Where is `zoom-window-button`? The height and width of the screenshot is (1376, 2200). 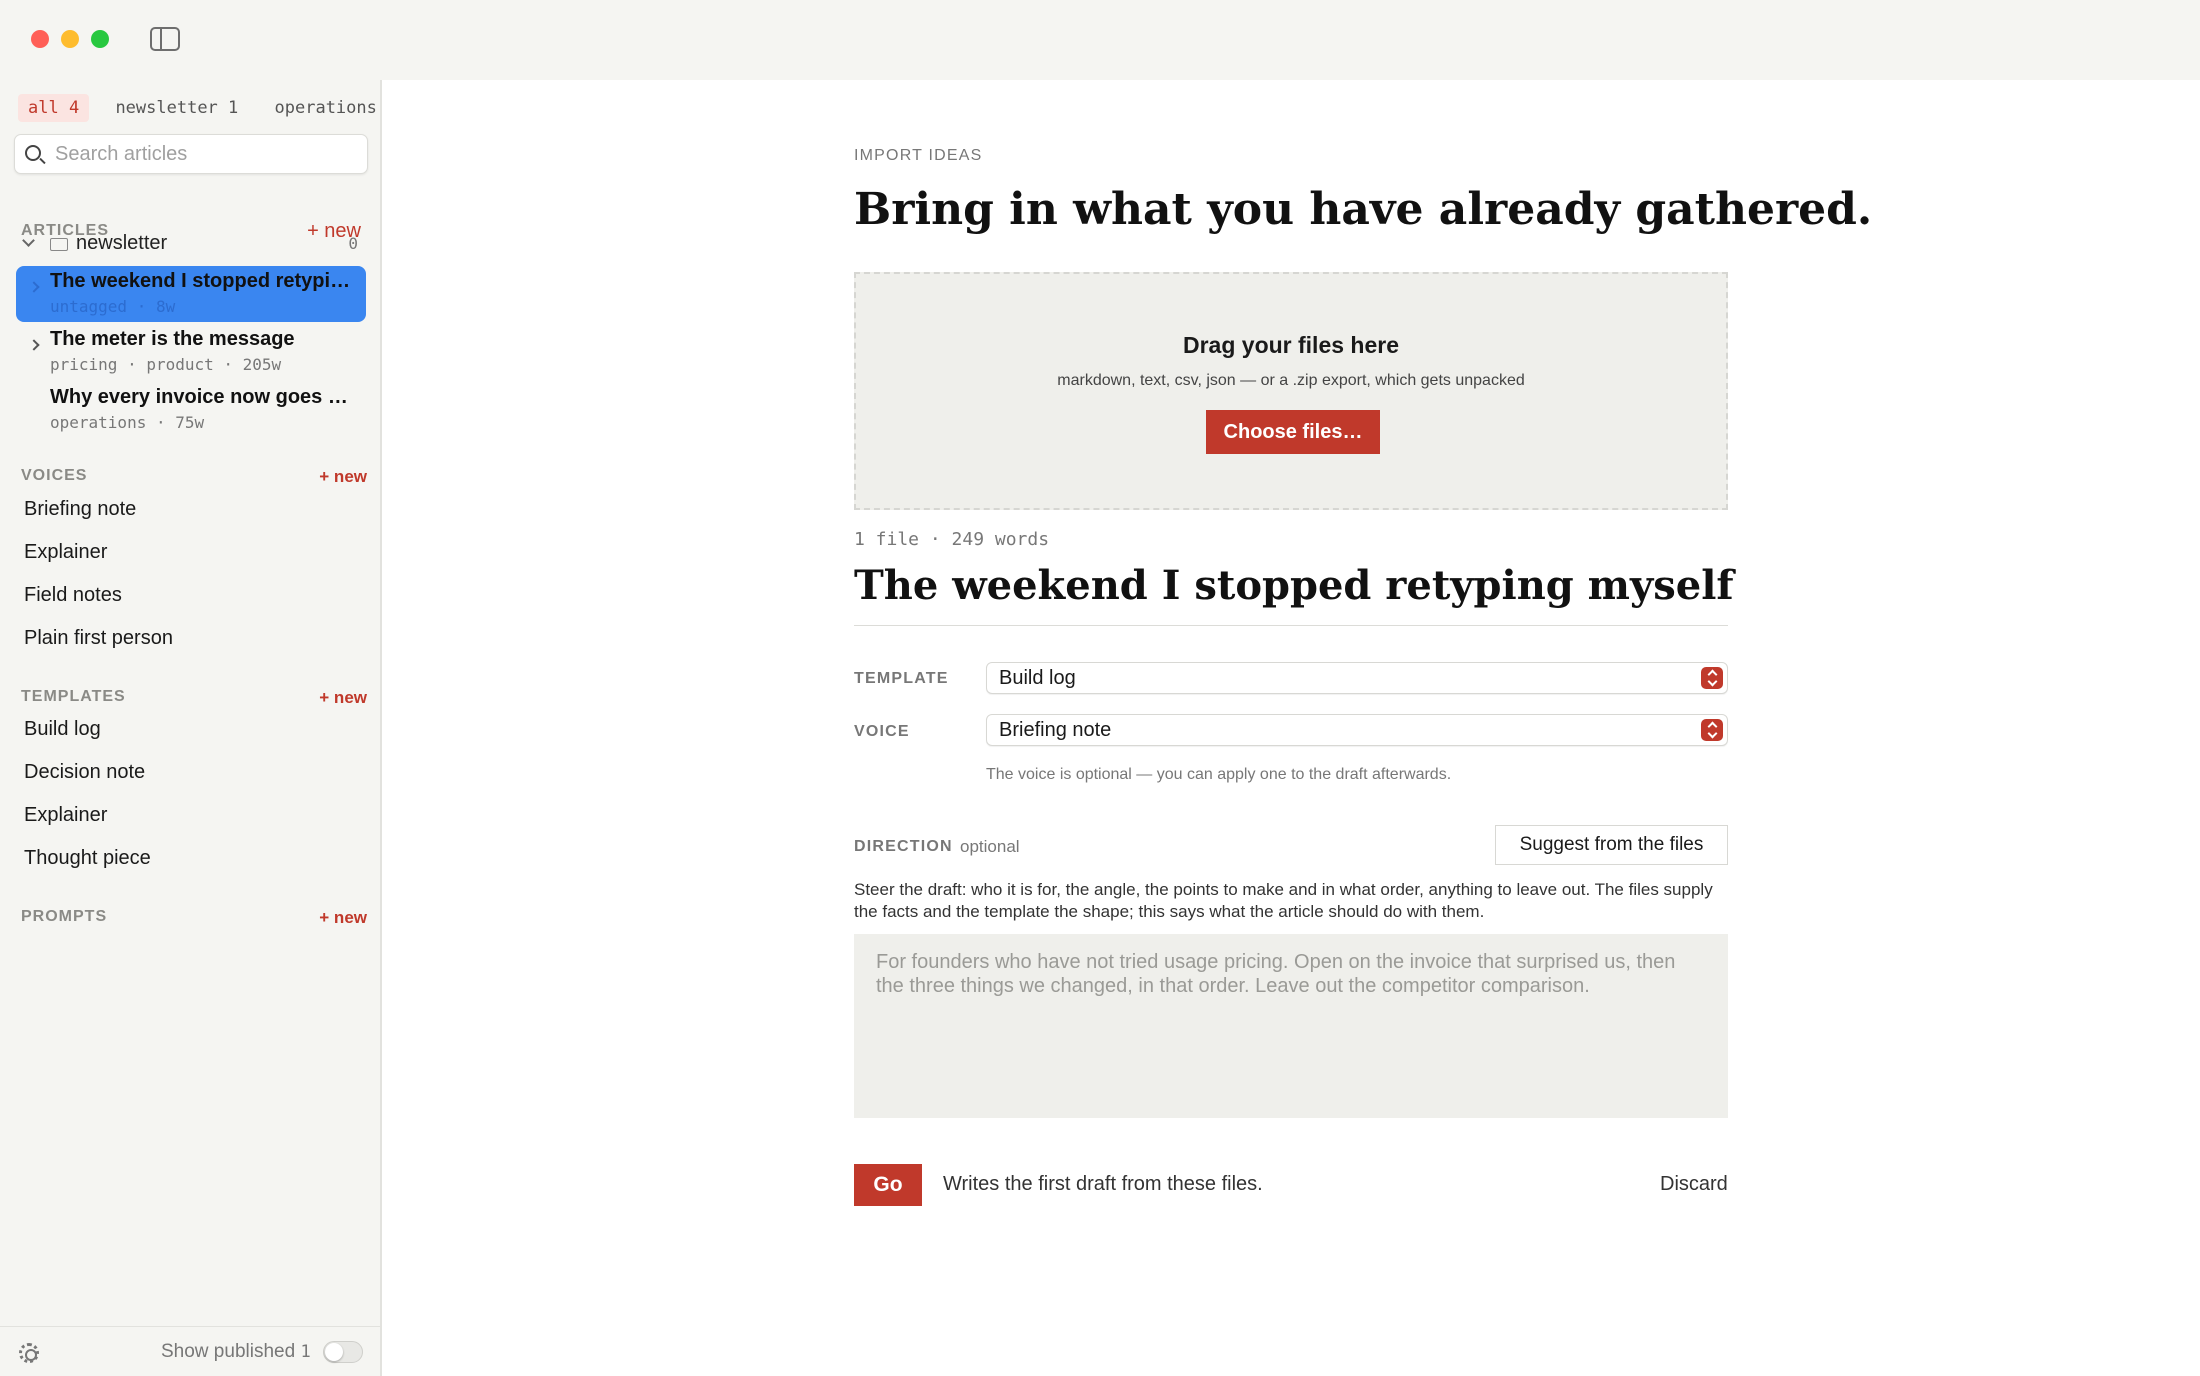
zoom-window-button is located at coordinates (100, 39).